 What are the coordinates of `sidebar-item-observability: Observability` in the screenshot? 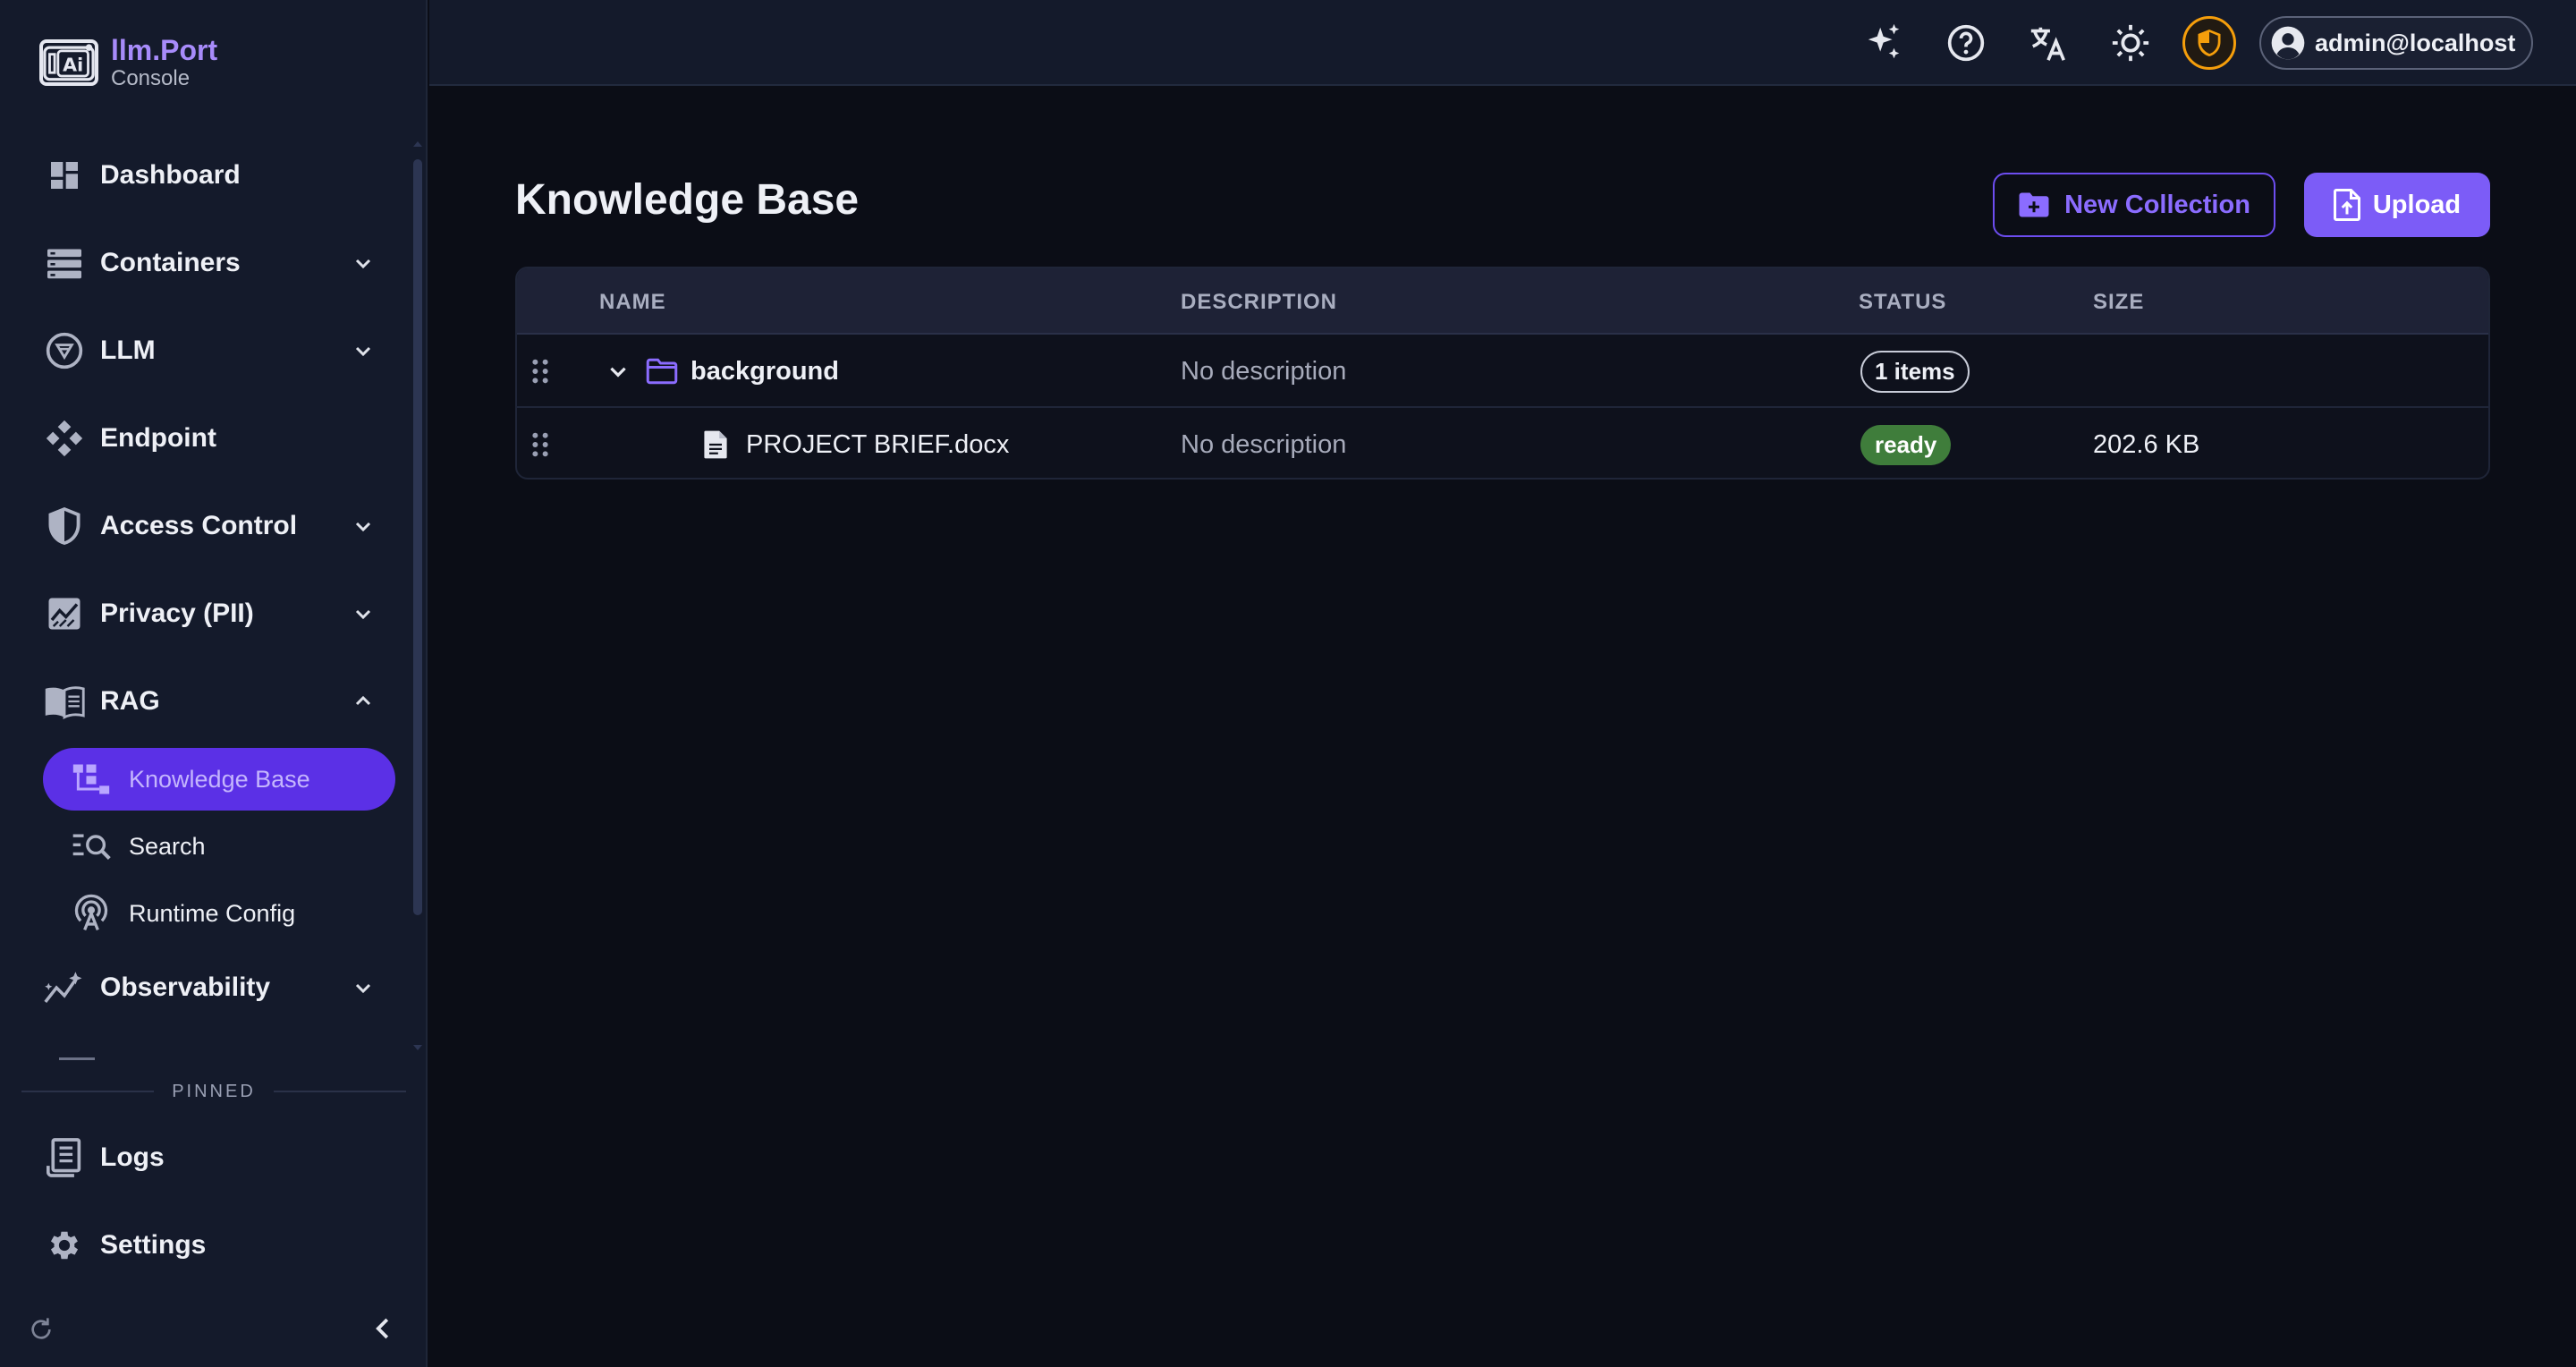 It's located at (208, 988).